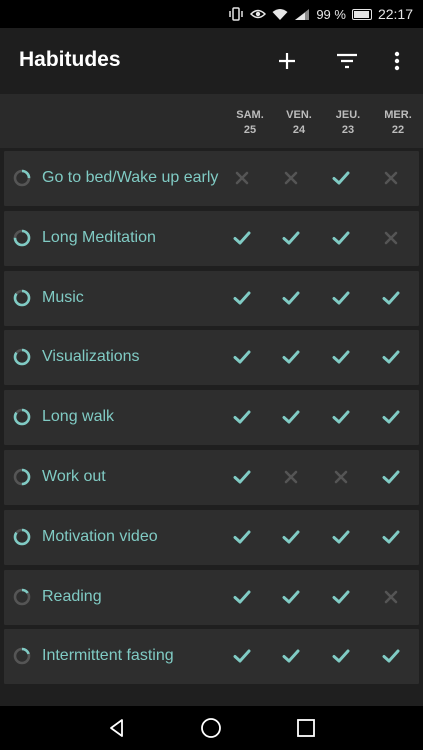 The image size is (423, 750). Describe the element at coordinates (211, 537) in the screenshot. I see `habit-row: Motivation video` at that location.